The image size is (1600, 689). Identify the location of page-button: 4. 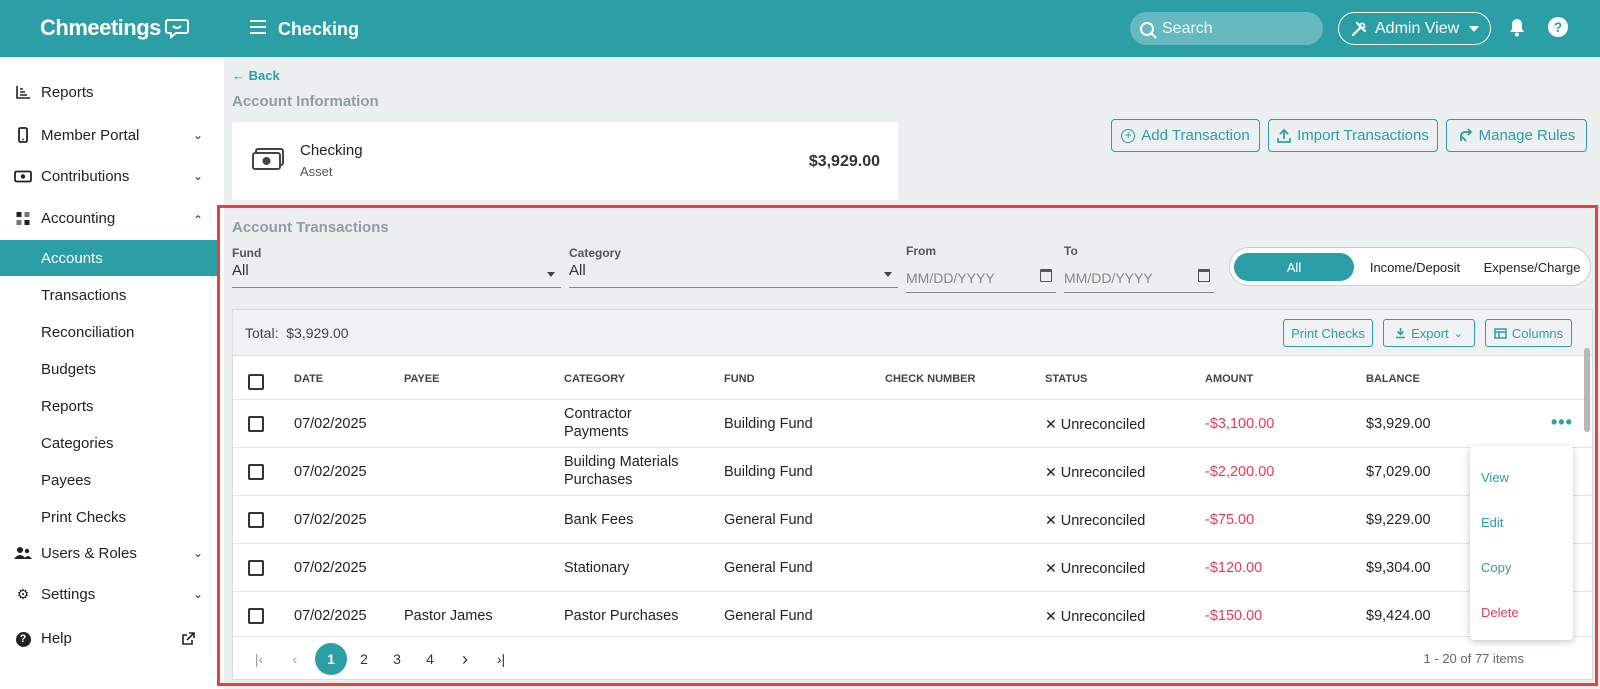
(430, 659).